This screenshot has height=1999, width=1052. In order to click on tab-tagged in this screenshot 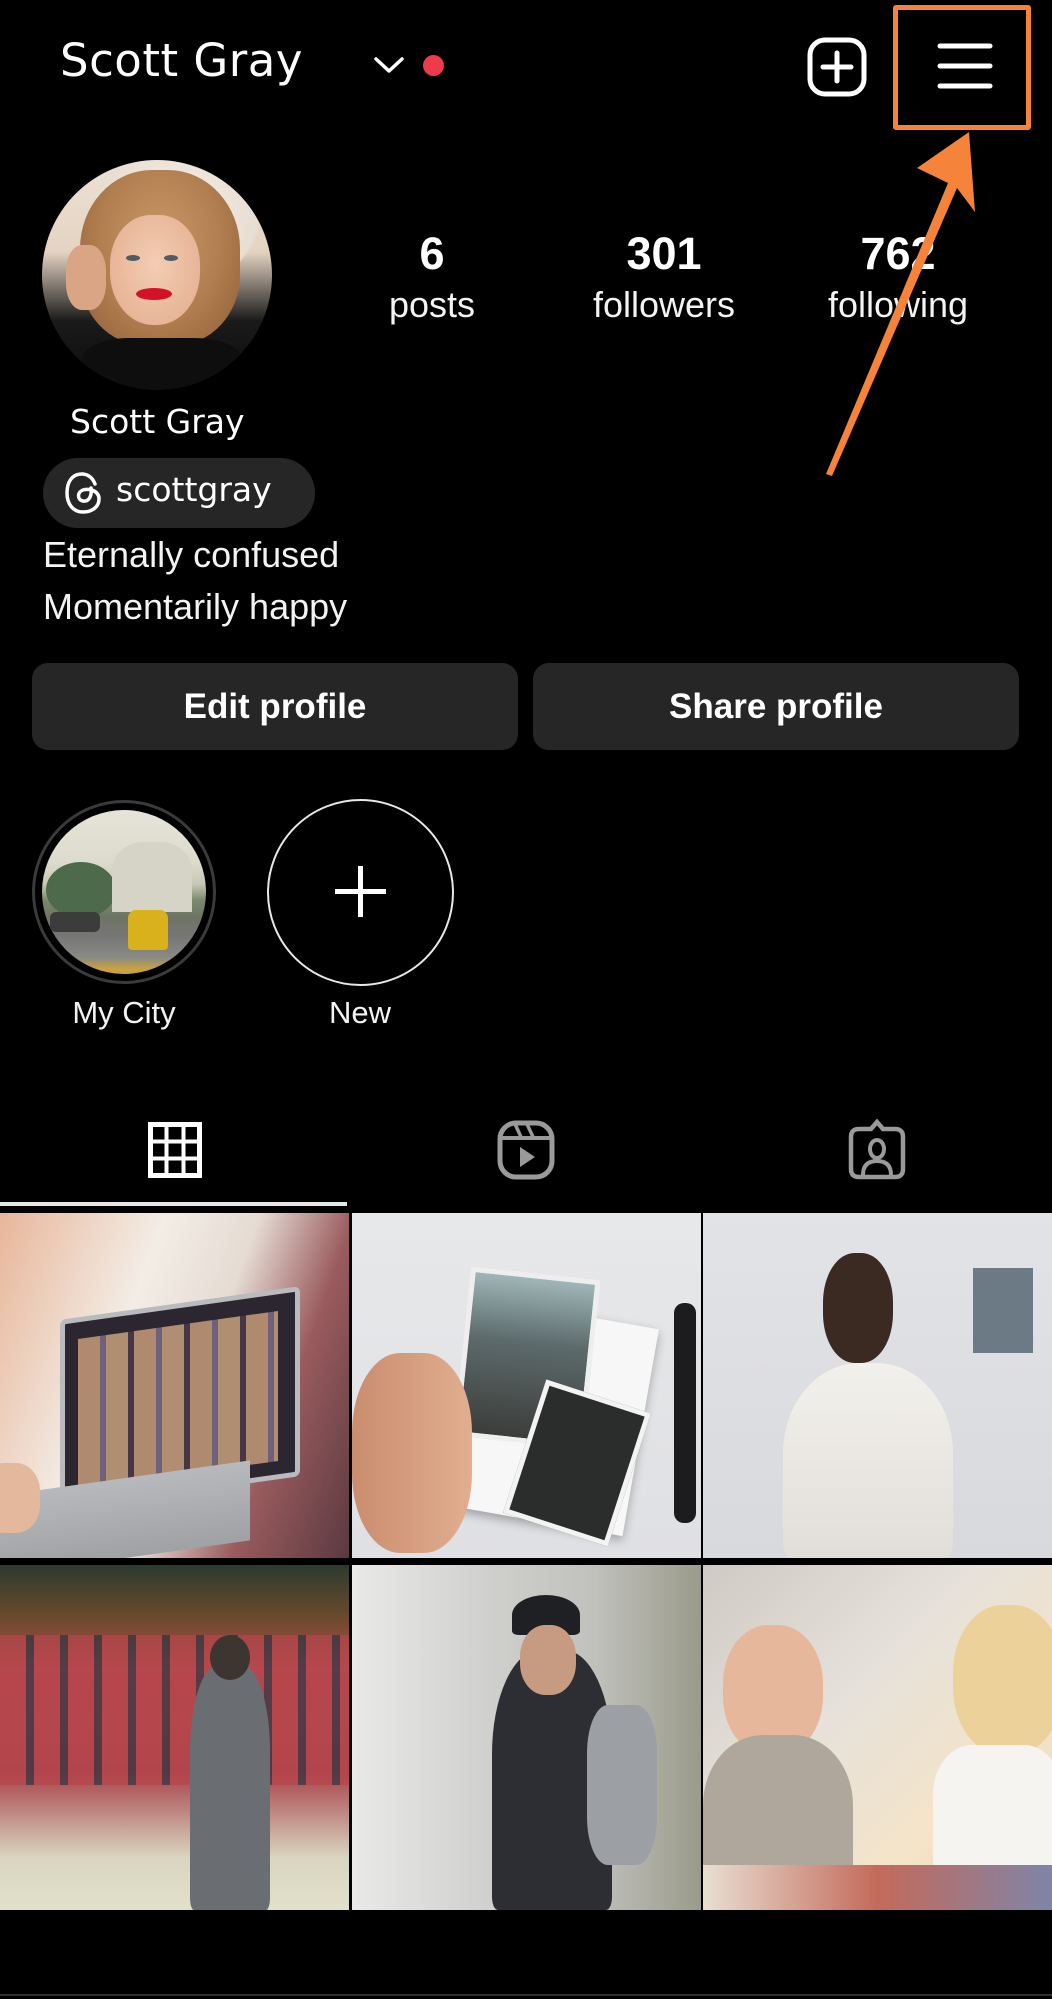, I will do `click(876, 1150)`.